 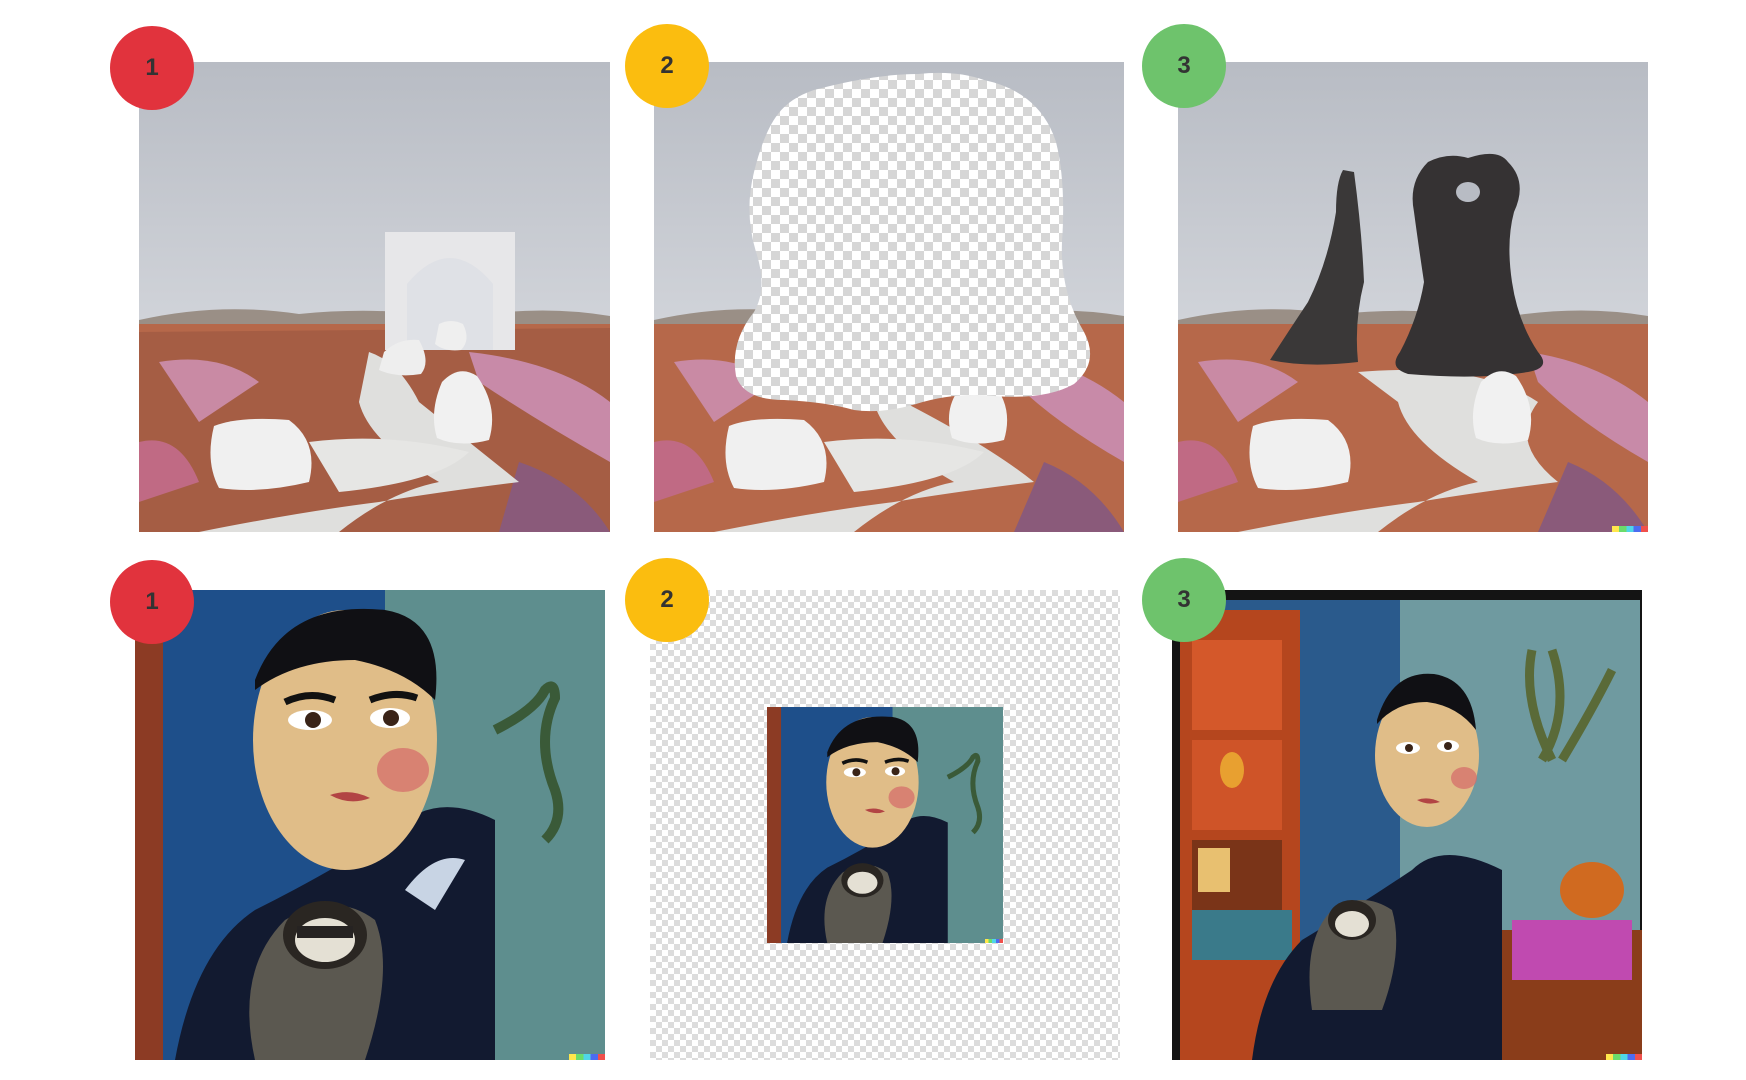 I want to click on image-portrait-small, so click(x=885, y=825).